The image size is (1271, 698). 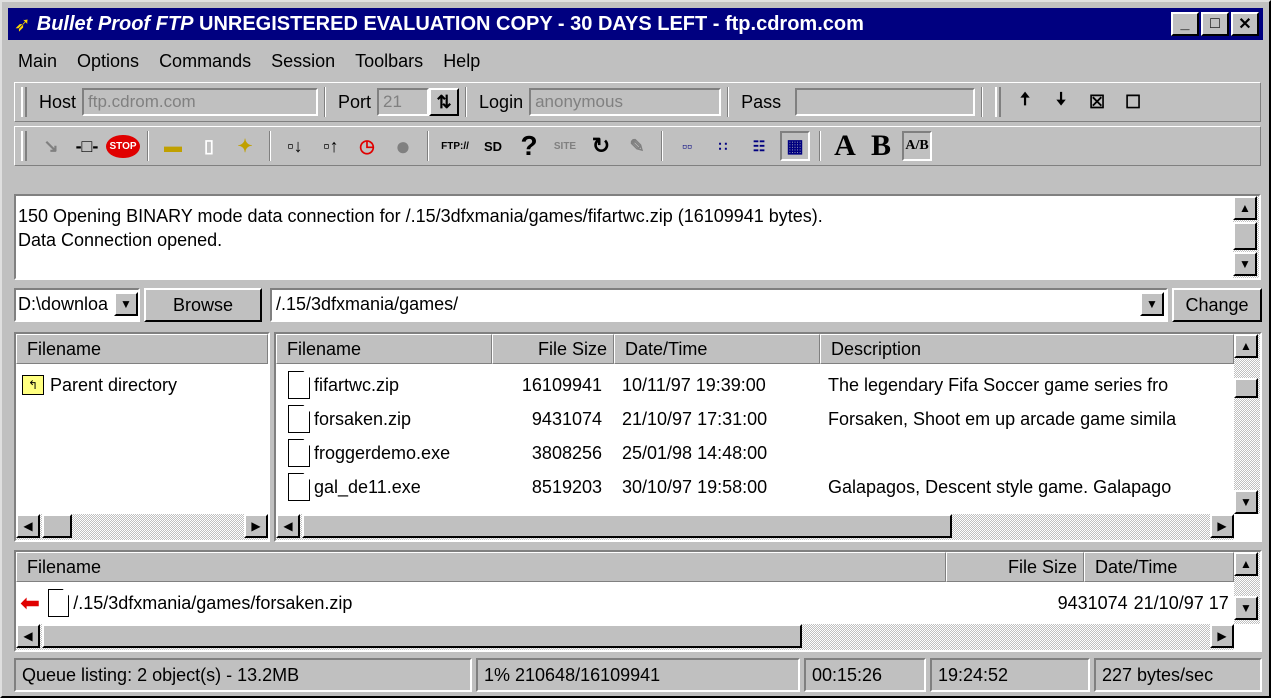 What do you see at coordinates (625, 102) in the screenshot?
I see `login-input: anonymous` at bounding box center [625, 102].